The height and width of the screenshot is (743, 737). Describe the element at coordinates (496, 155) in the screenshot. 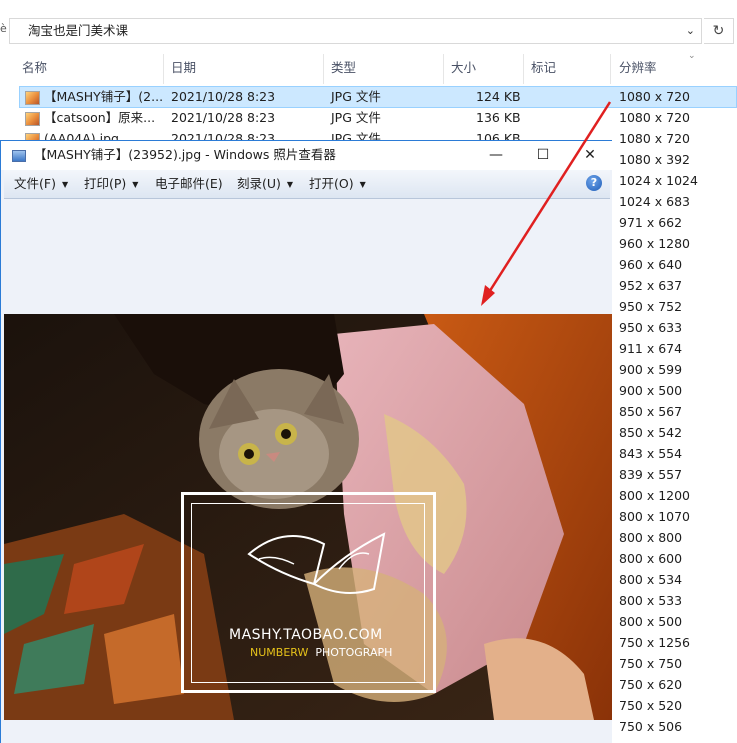

I see `minimize-button: —` at that location.